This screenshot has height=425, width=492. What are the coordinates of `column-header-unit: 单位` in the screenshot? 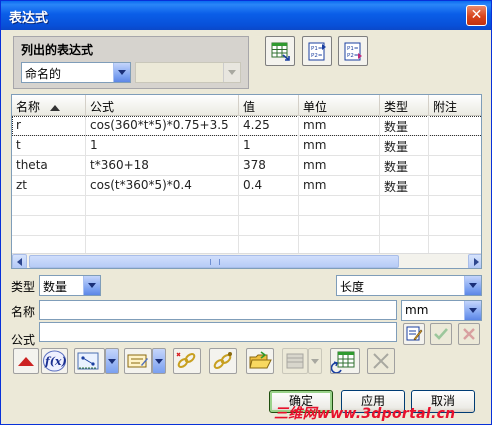 It's located at (339, 105).